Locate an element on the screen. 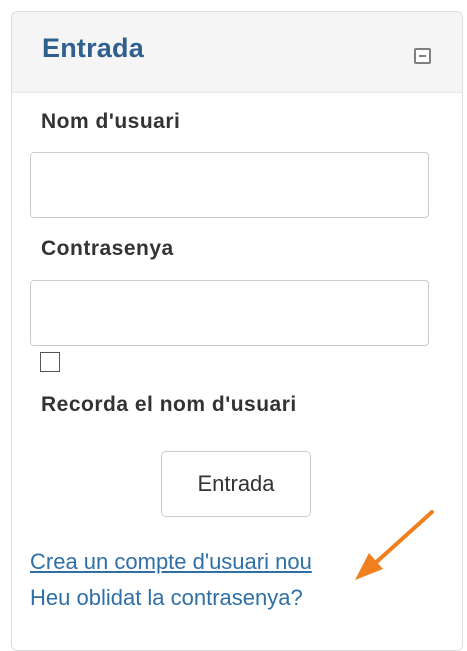  minus-square-icon is located at coordinates (422, 56).